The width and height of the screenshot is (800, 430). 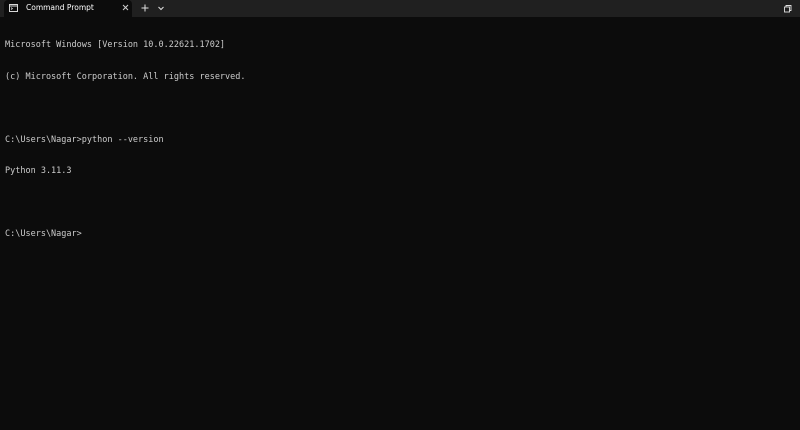 I want to click on console-line-command: C:\Users\Nagar>python --version, so click(x=84, y=139).